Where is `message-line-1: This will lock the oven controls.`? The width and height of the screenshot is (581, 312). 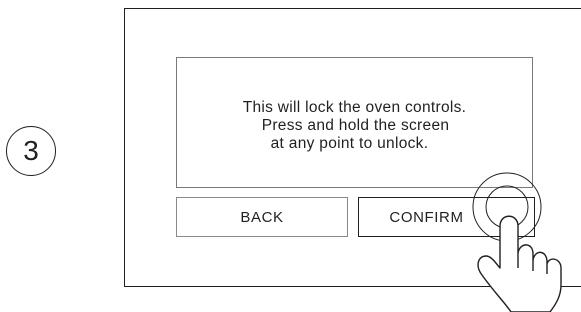
message-line-1: This will lock the oven controls. is located at coordinates (354, 107).